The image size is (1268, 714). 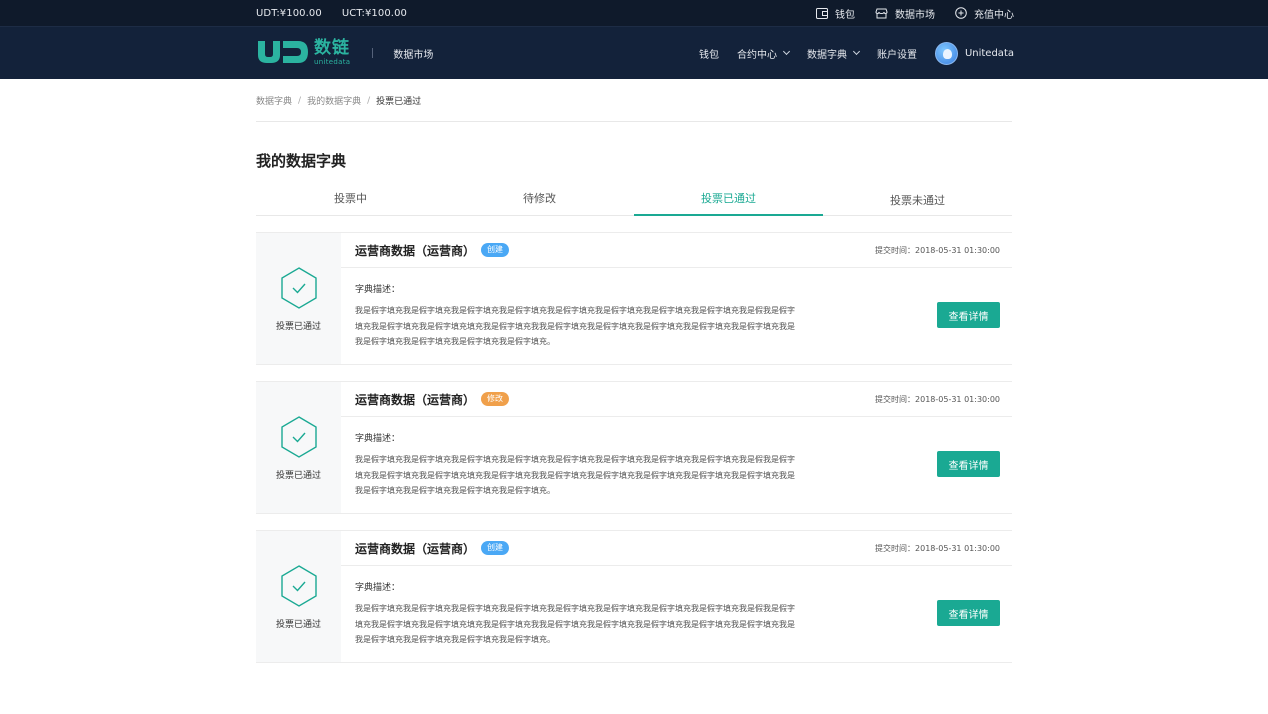 I want to click on nav-item-account: 账户设置, so click(x=897, y=53).